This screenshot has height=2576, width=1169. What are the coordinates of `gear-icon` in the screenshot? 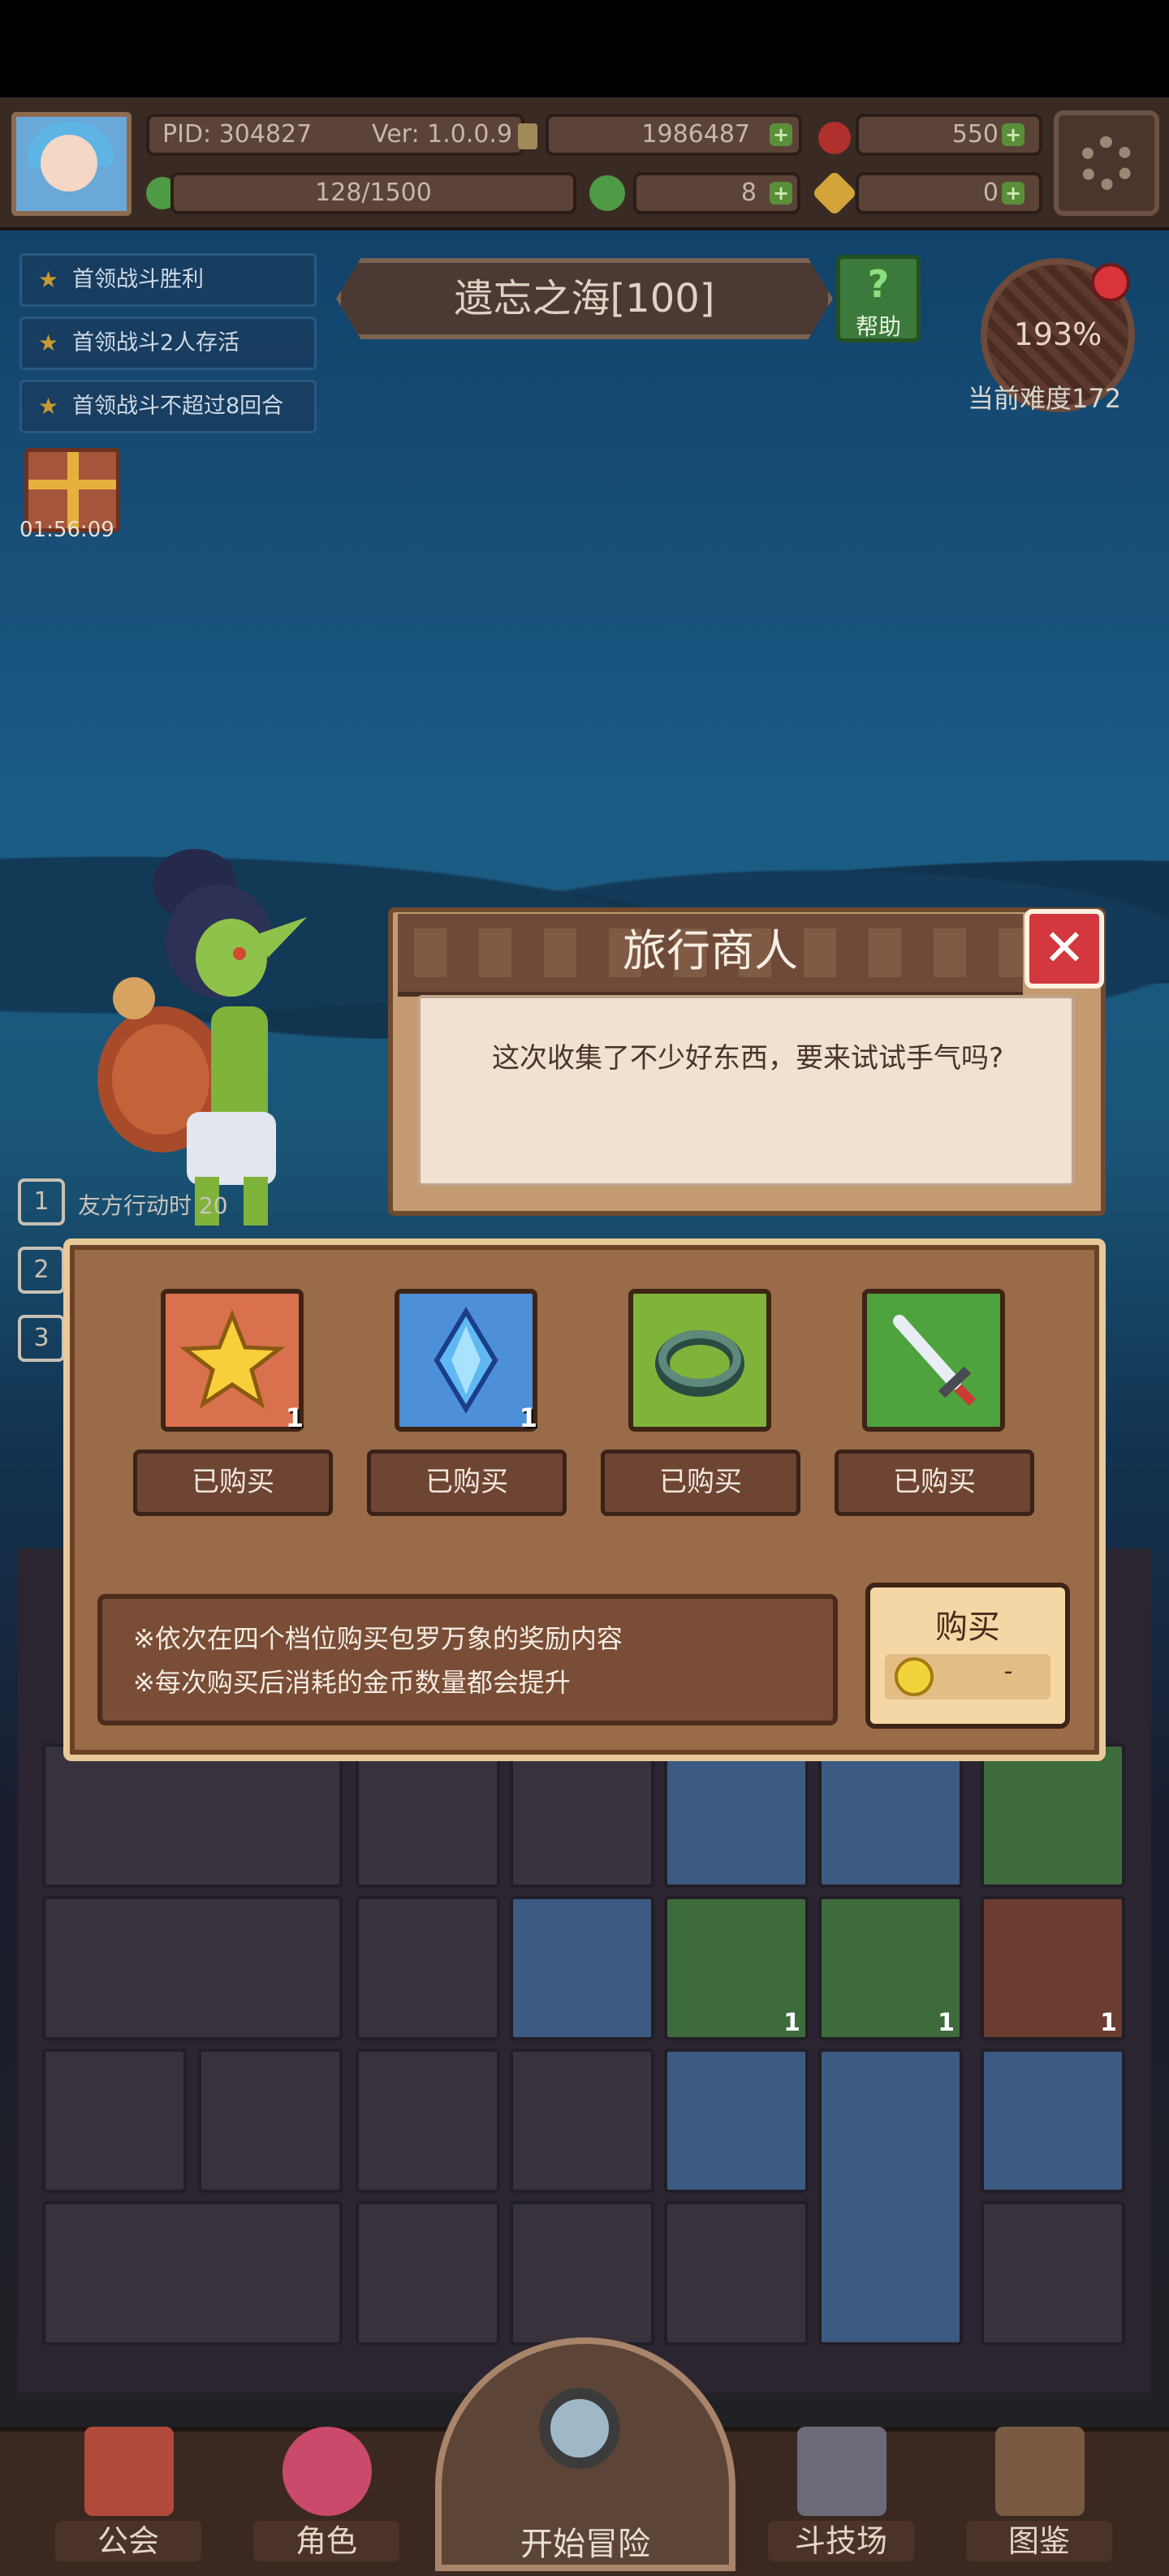 It's located at (1106, 163).